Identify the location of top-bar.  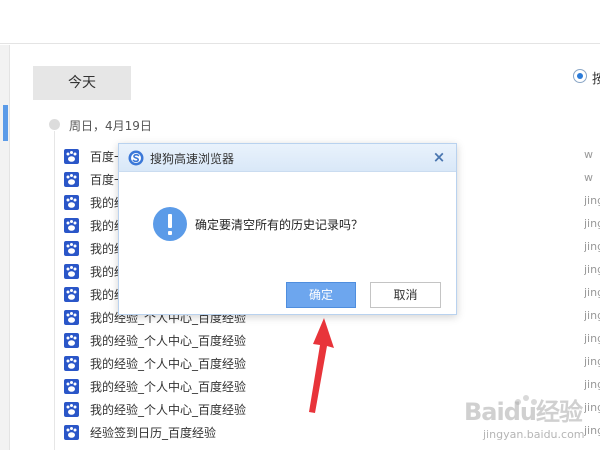
(300, 22).